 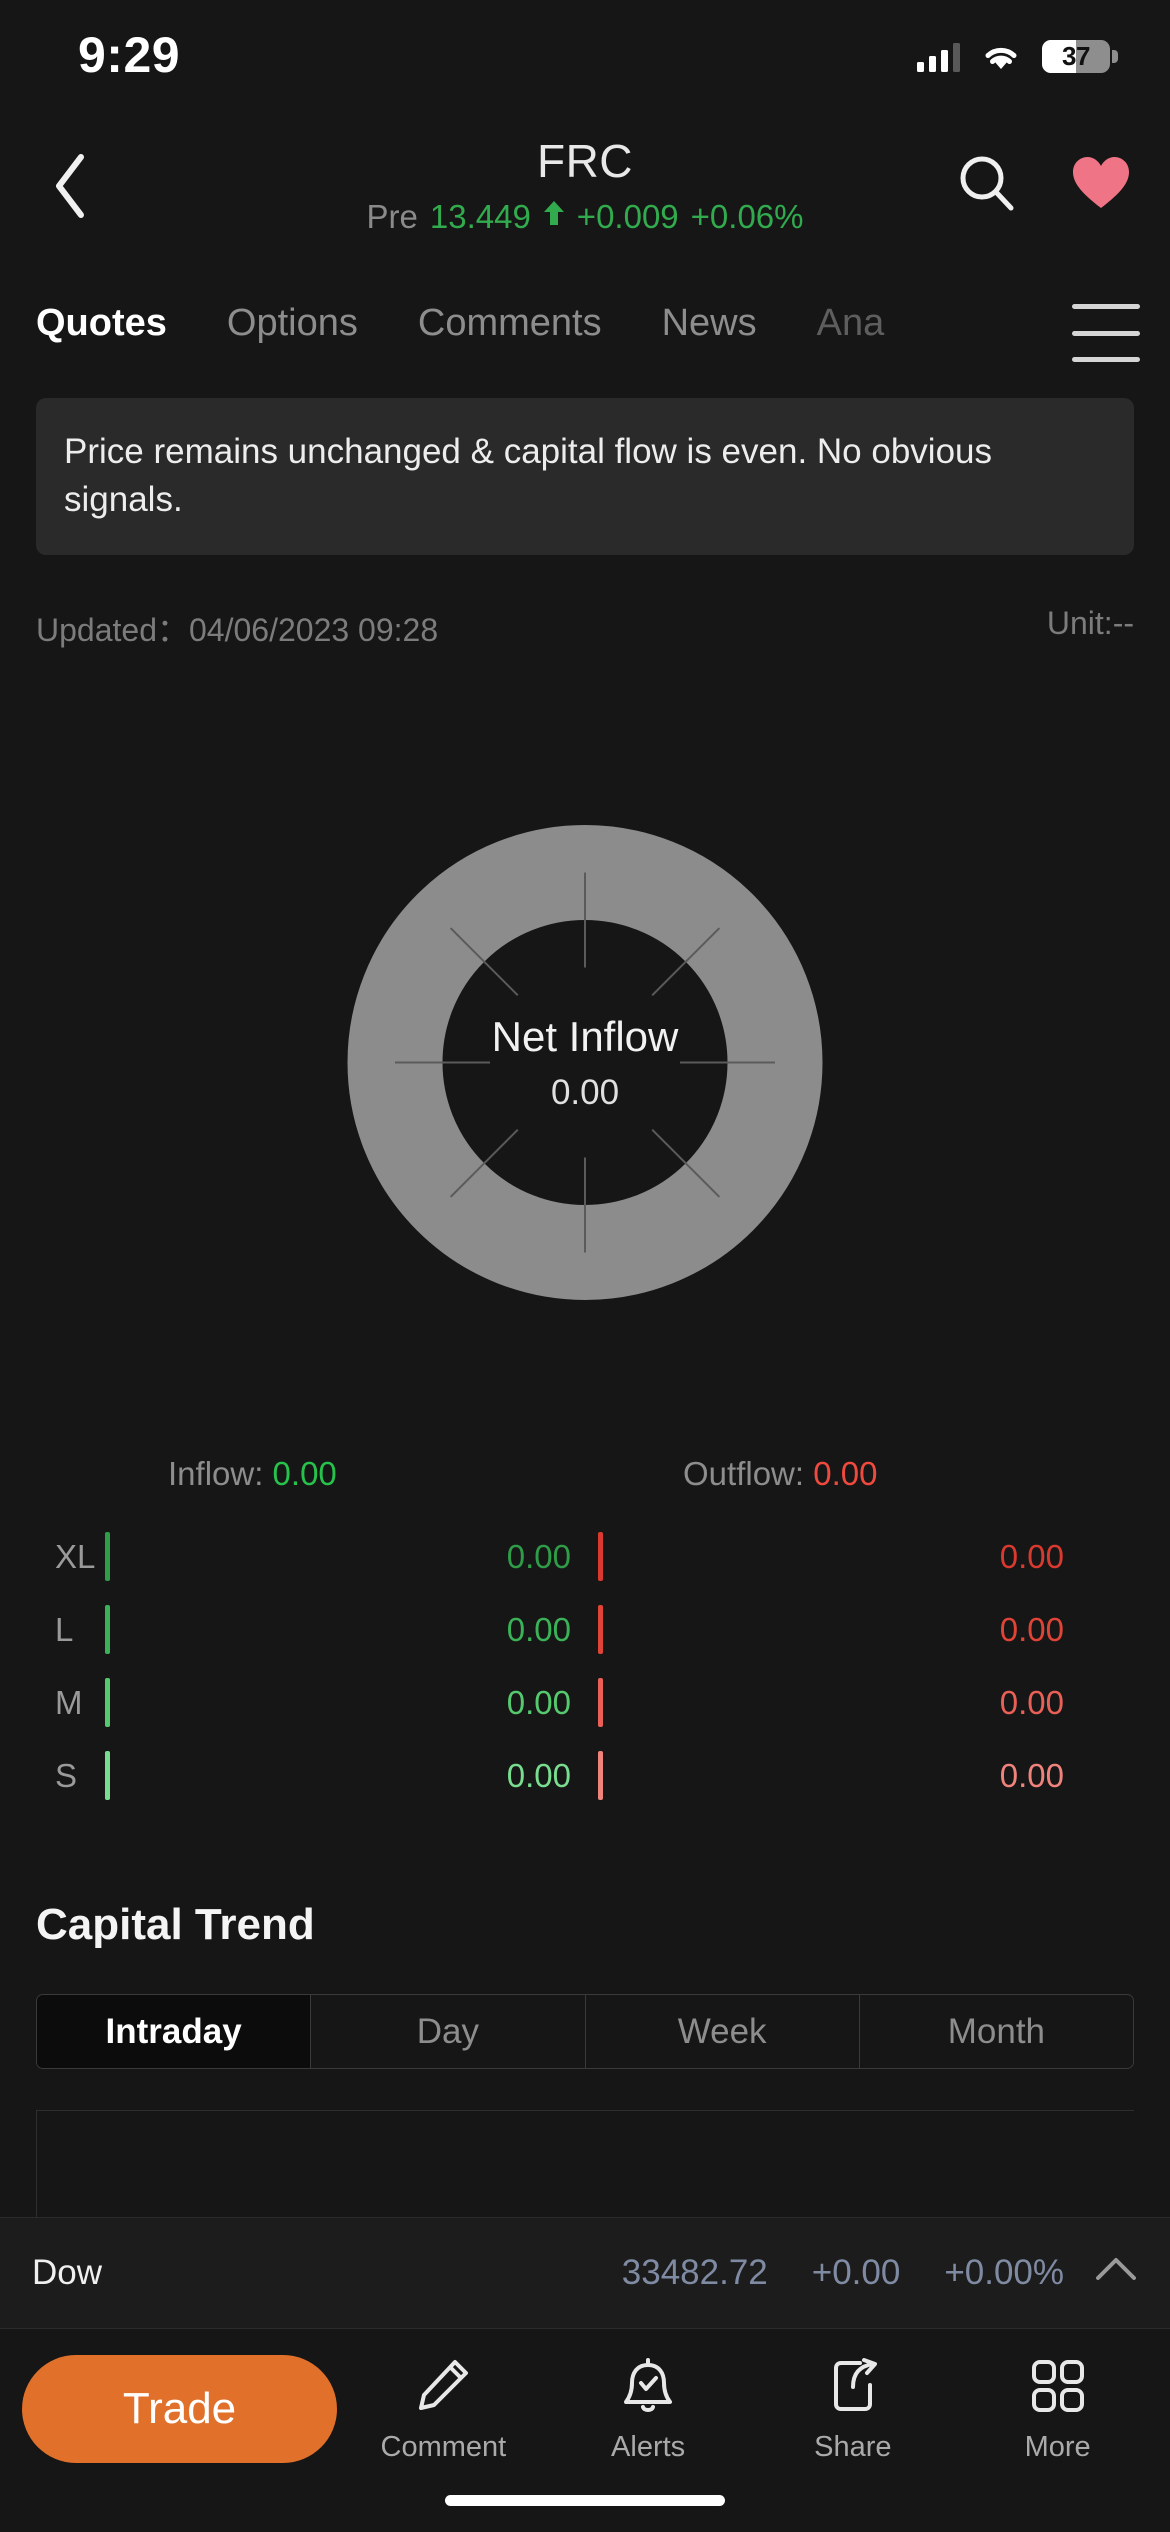 What do you see at coordinates (69, 1702) in the screenshot?
I see `row-label-m: M` at bounding box center [69, 1702].